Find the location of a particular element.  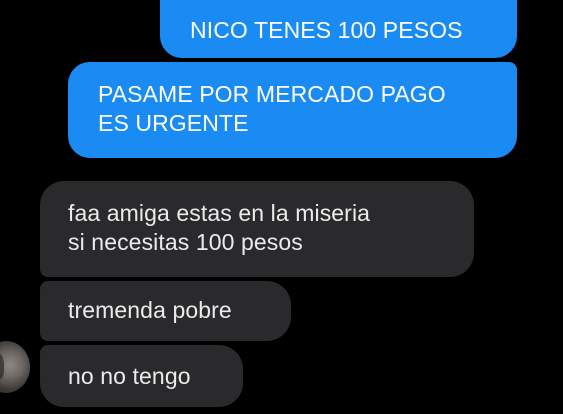

message-text: tremenda pobre is located at coordinates (150, 310).